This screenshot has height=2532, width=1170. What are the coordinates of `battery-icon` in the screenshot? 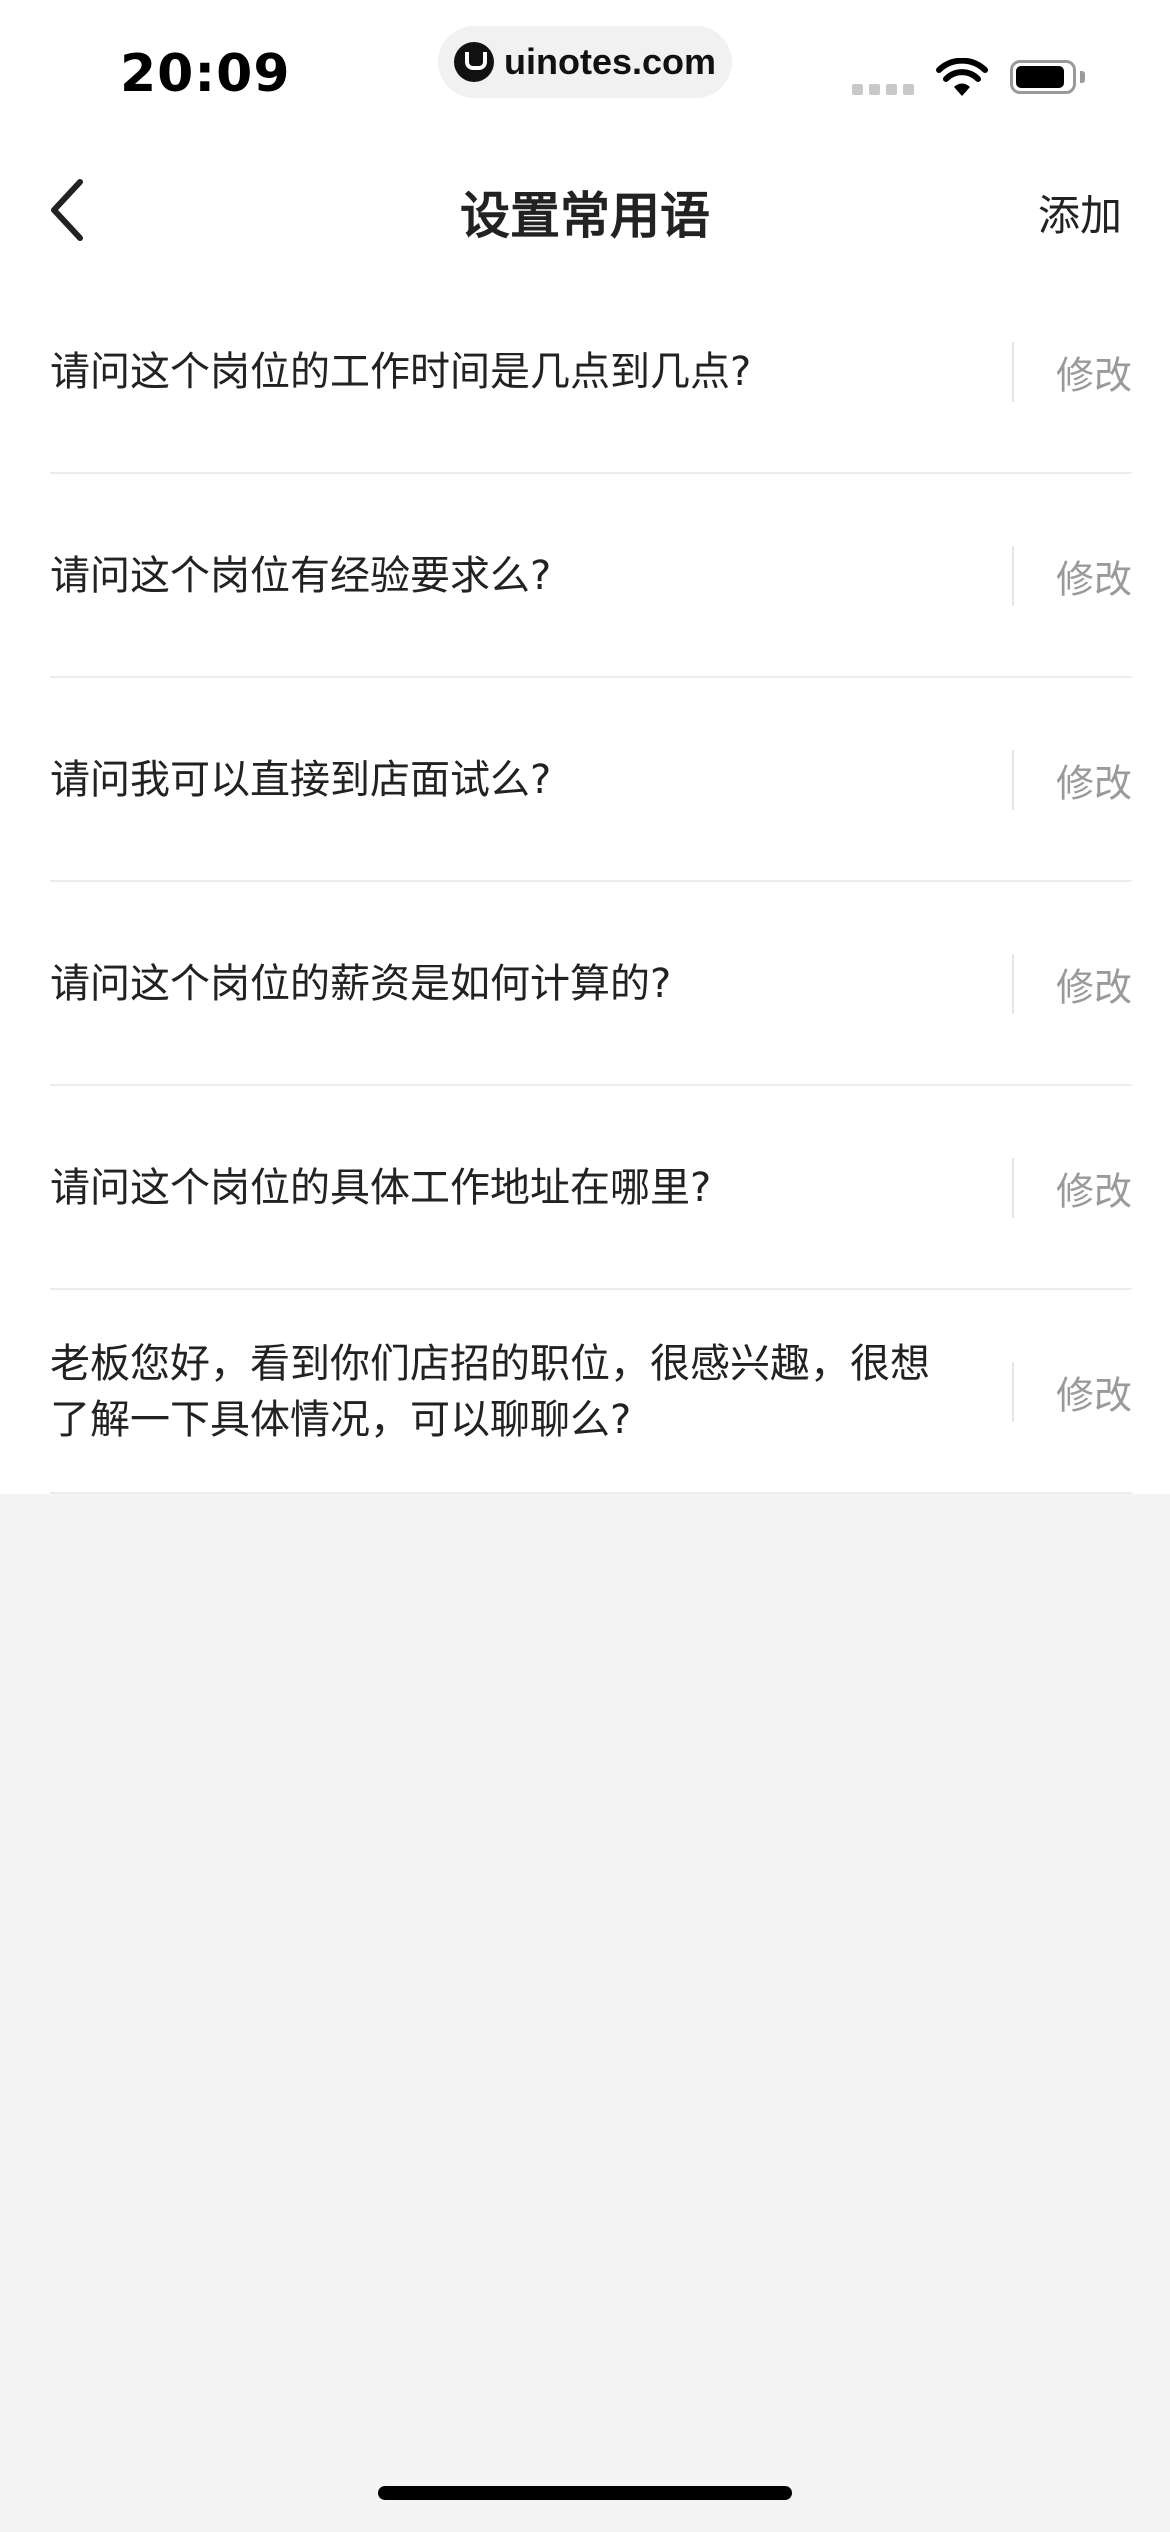 It's located at (1049, 78).